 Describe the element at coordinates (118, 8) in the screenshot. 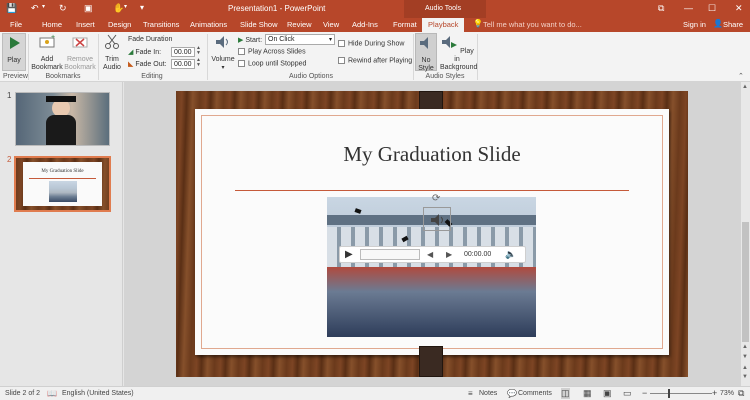

I see `touch-mode-icon: ✋` at that location.